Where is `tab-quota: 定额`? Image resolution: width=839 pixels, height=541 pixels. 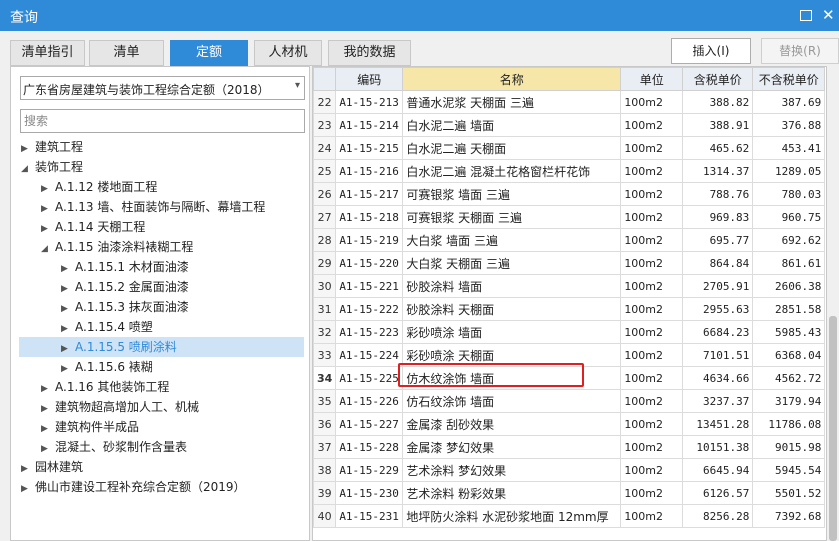 tab-quota: 定额 is located at coordinates (209, 53).